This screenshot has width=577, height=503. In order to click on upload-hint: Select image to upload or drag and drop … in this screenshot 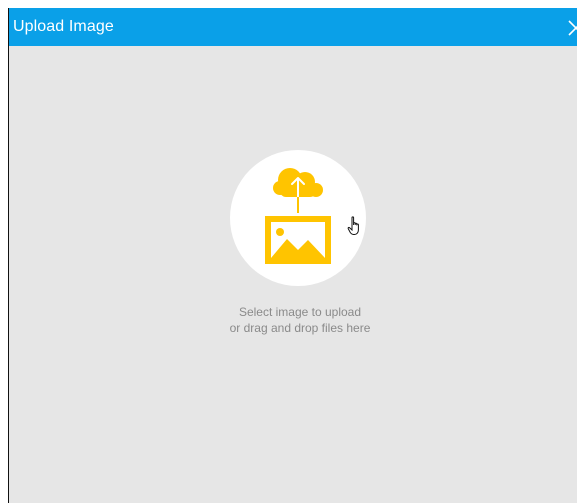, I will do `click(300, 320)`.